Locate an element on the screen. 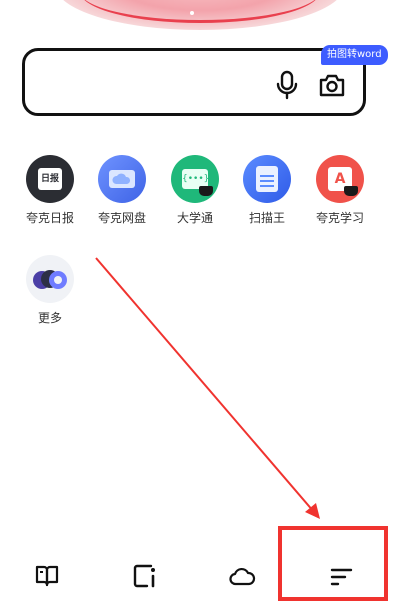 This screenshot has height=605, width=400. app-more: 更多 is located at coordinates (50, 290).